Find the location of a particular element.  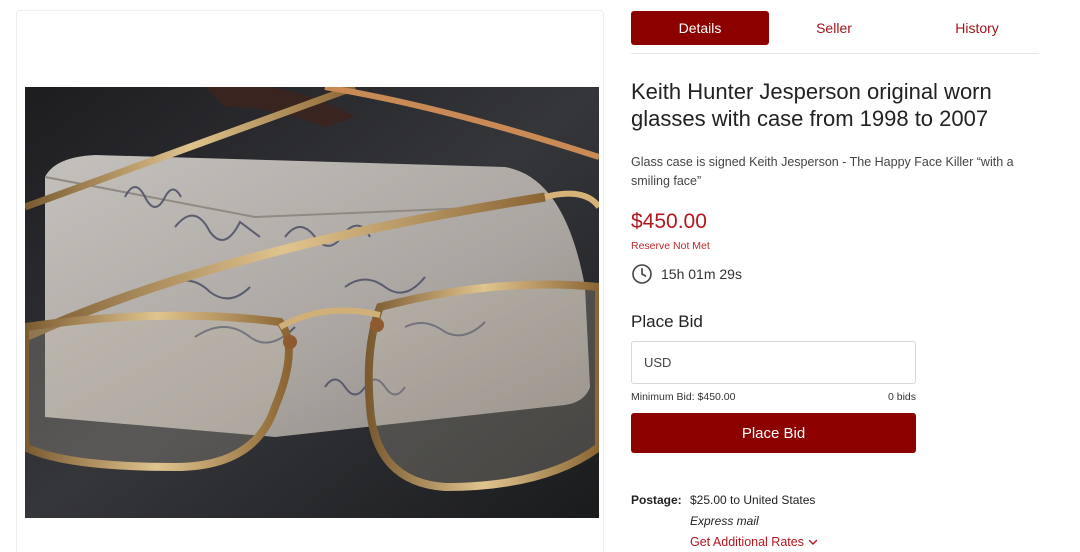

current-price: $450.00 is located at coordinates (669, 221).